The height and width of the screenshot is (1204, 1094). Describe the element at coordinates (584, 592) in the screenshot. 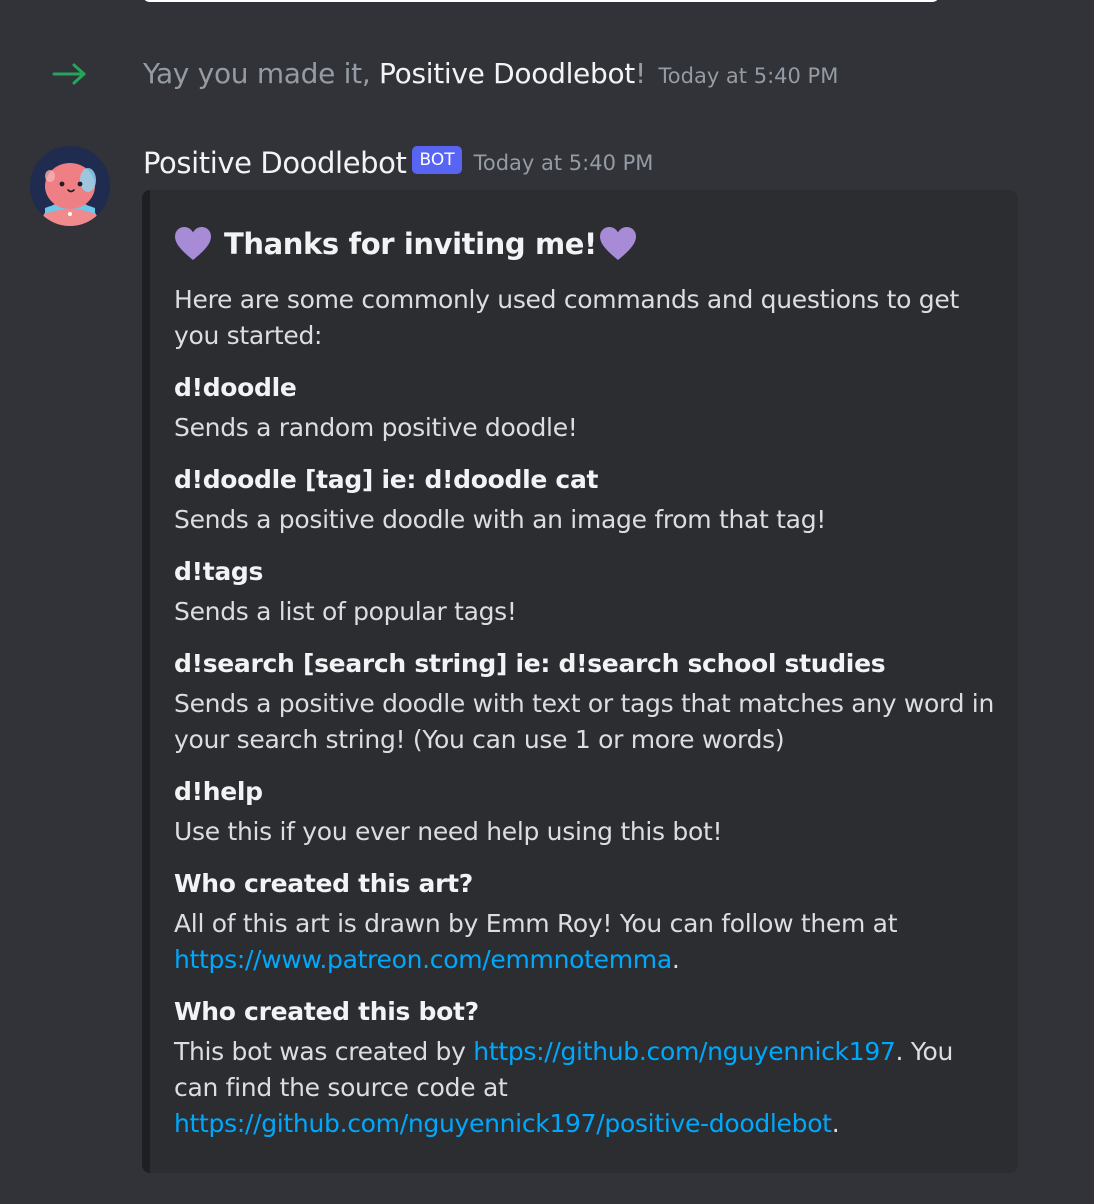

I see `embed-field-tags: d!tags Sends a list of popular tags!` at that location.